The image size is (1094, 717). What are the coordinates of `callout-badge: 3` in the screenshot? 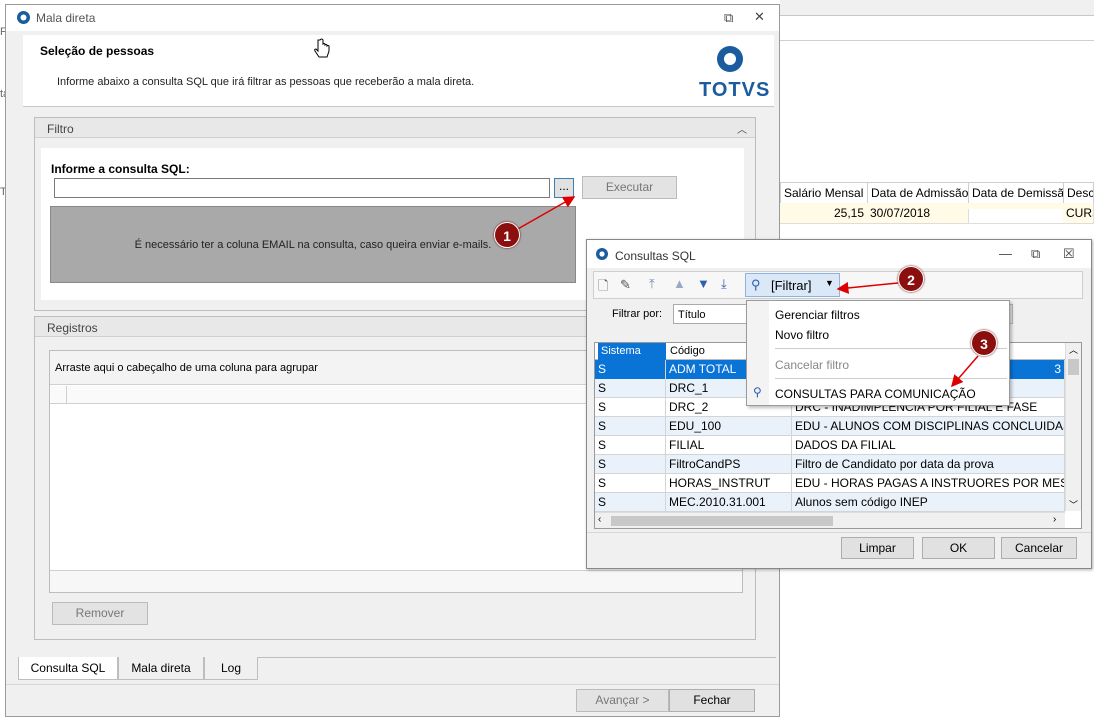 It's located at (984, 343).